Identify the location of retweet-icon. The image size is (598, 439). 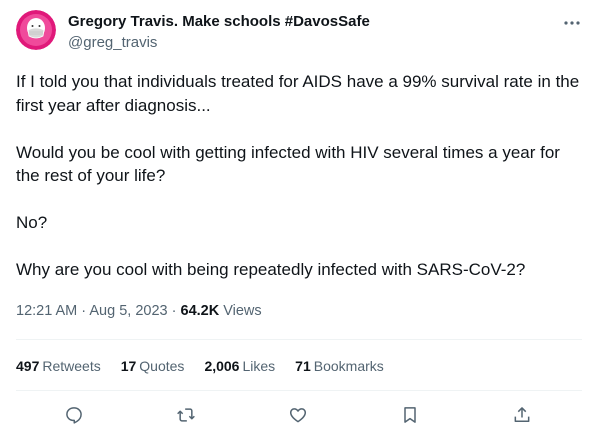
(186, 415).